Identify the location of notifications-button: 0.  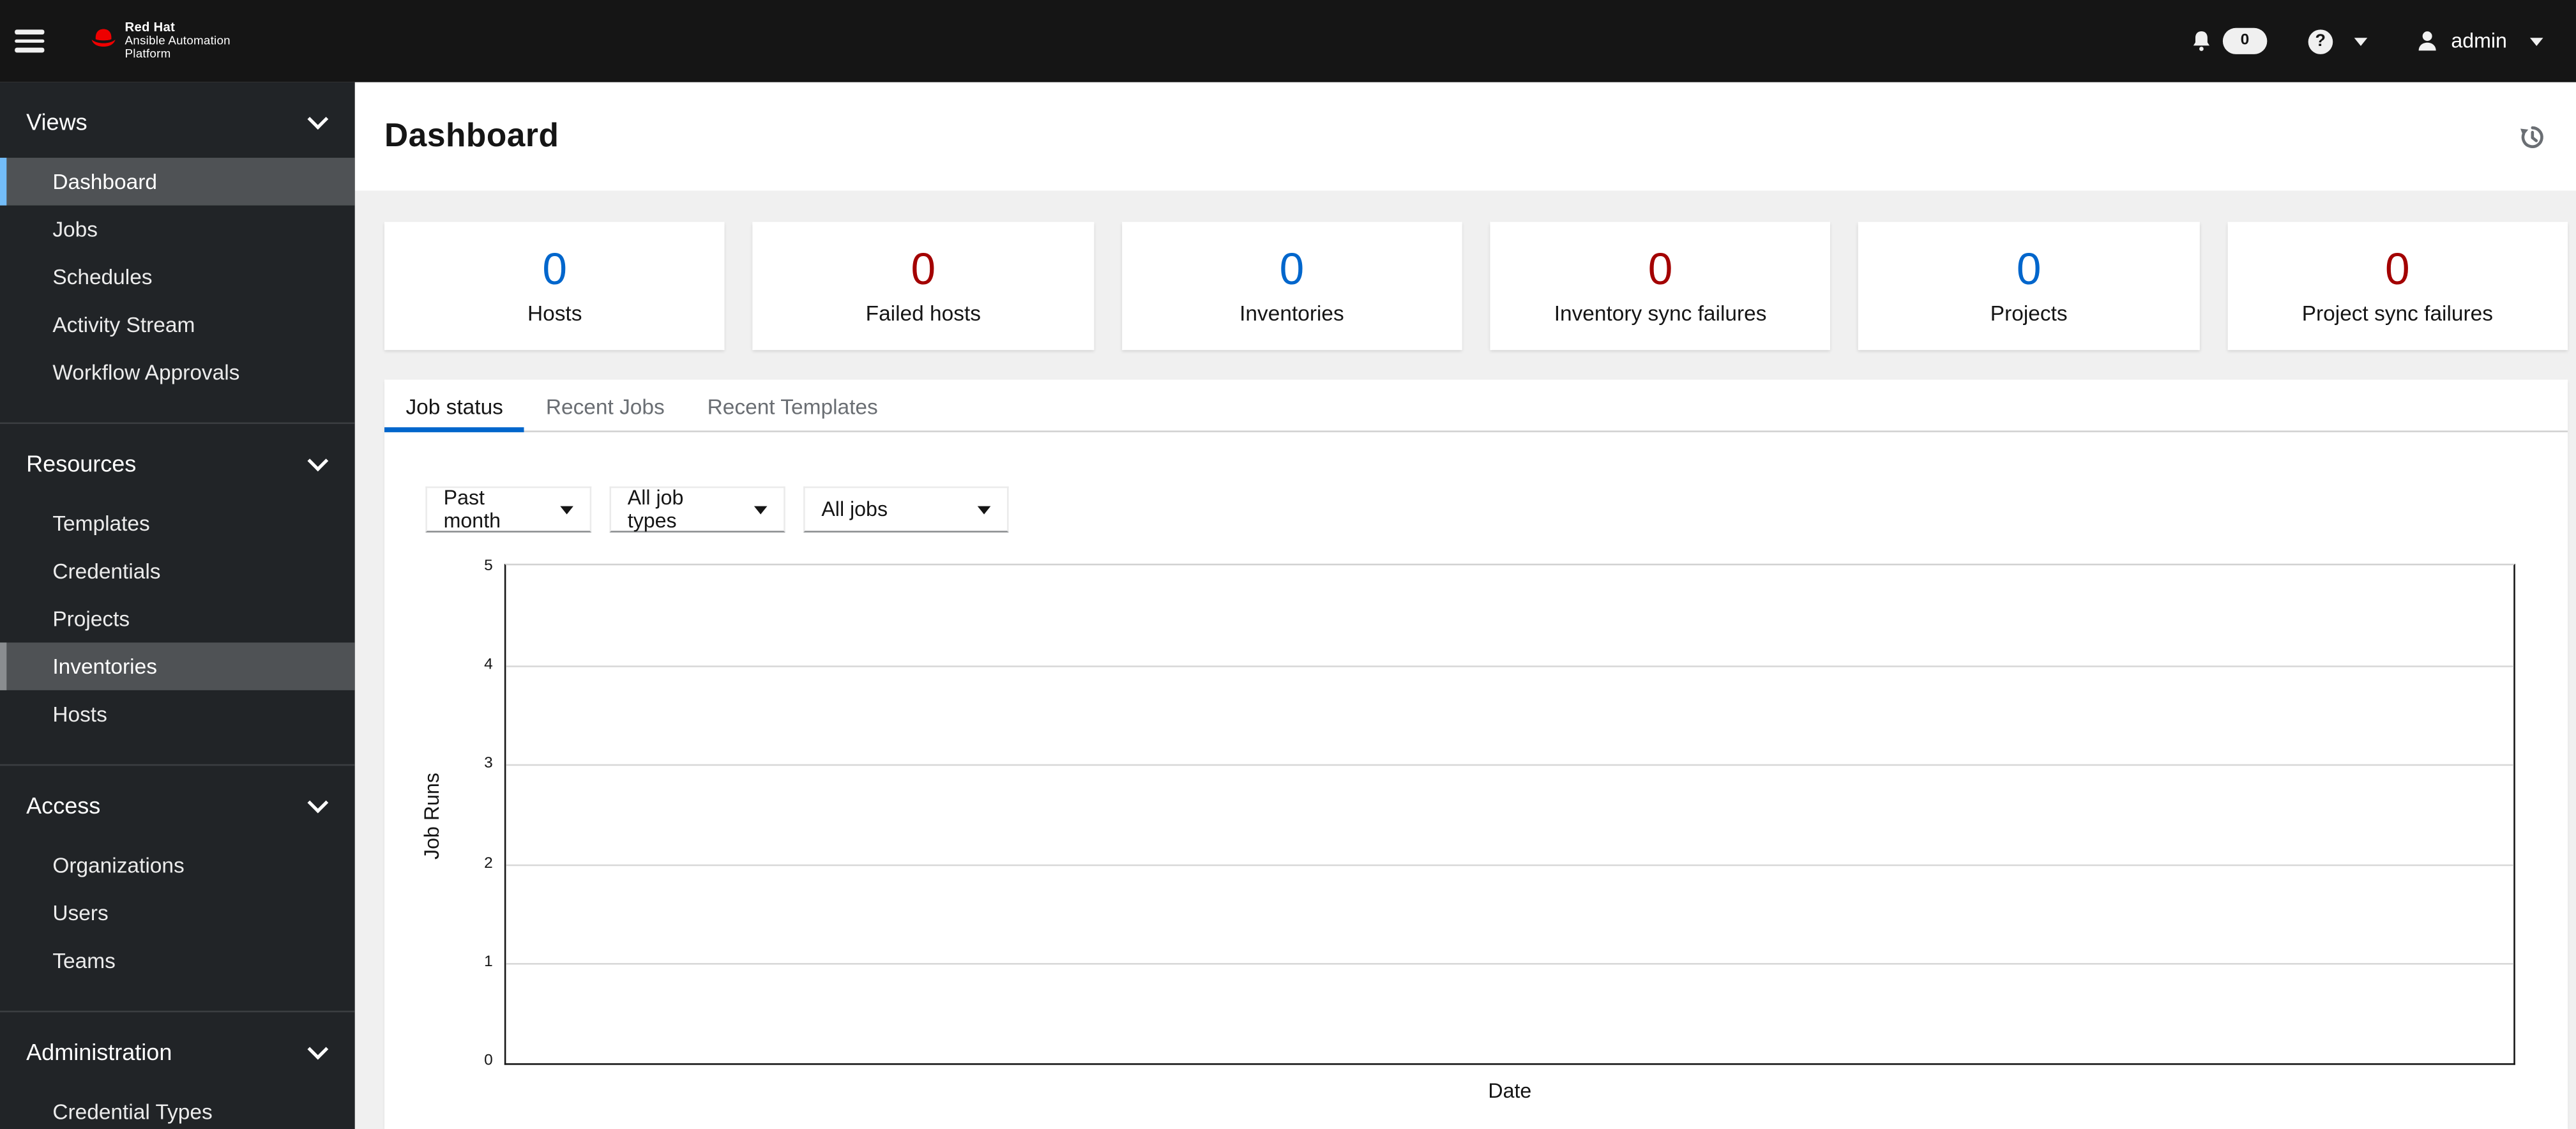
(2229, 41).